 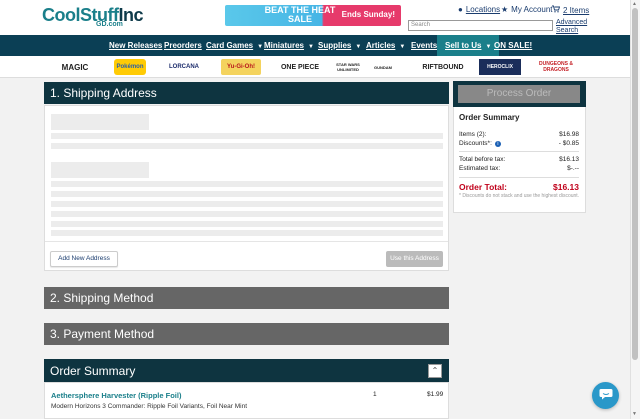 I want to click on scrollbar-thumb, so click(x=635, y=184).